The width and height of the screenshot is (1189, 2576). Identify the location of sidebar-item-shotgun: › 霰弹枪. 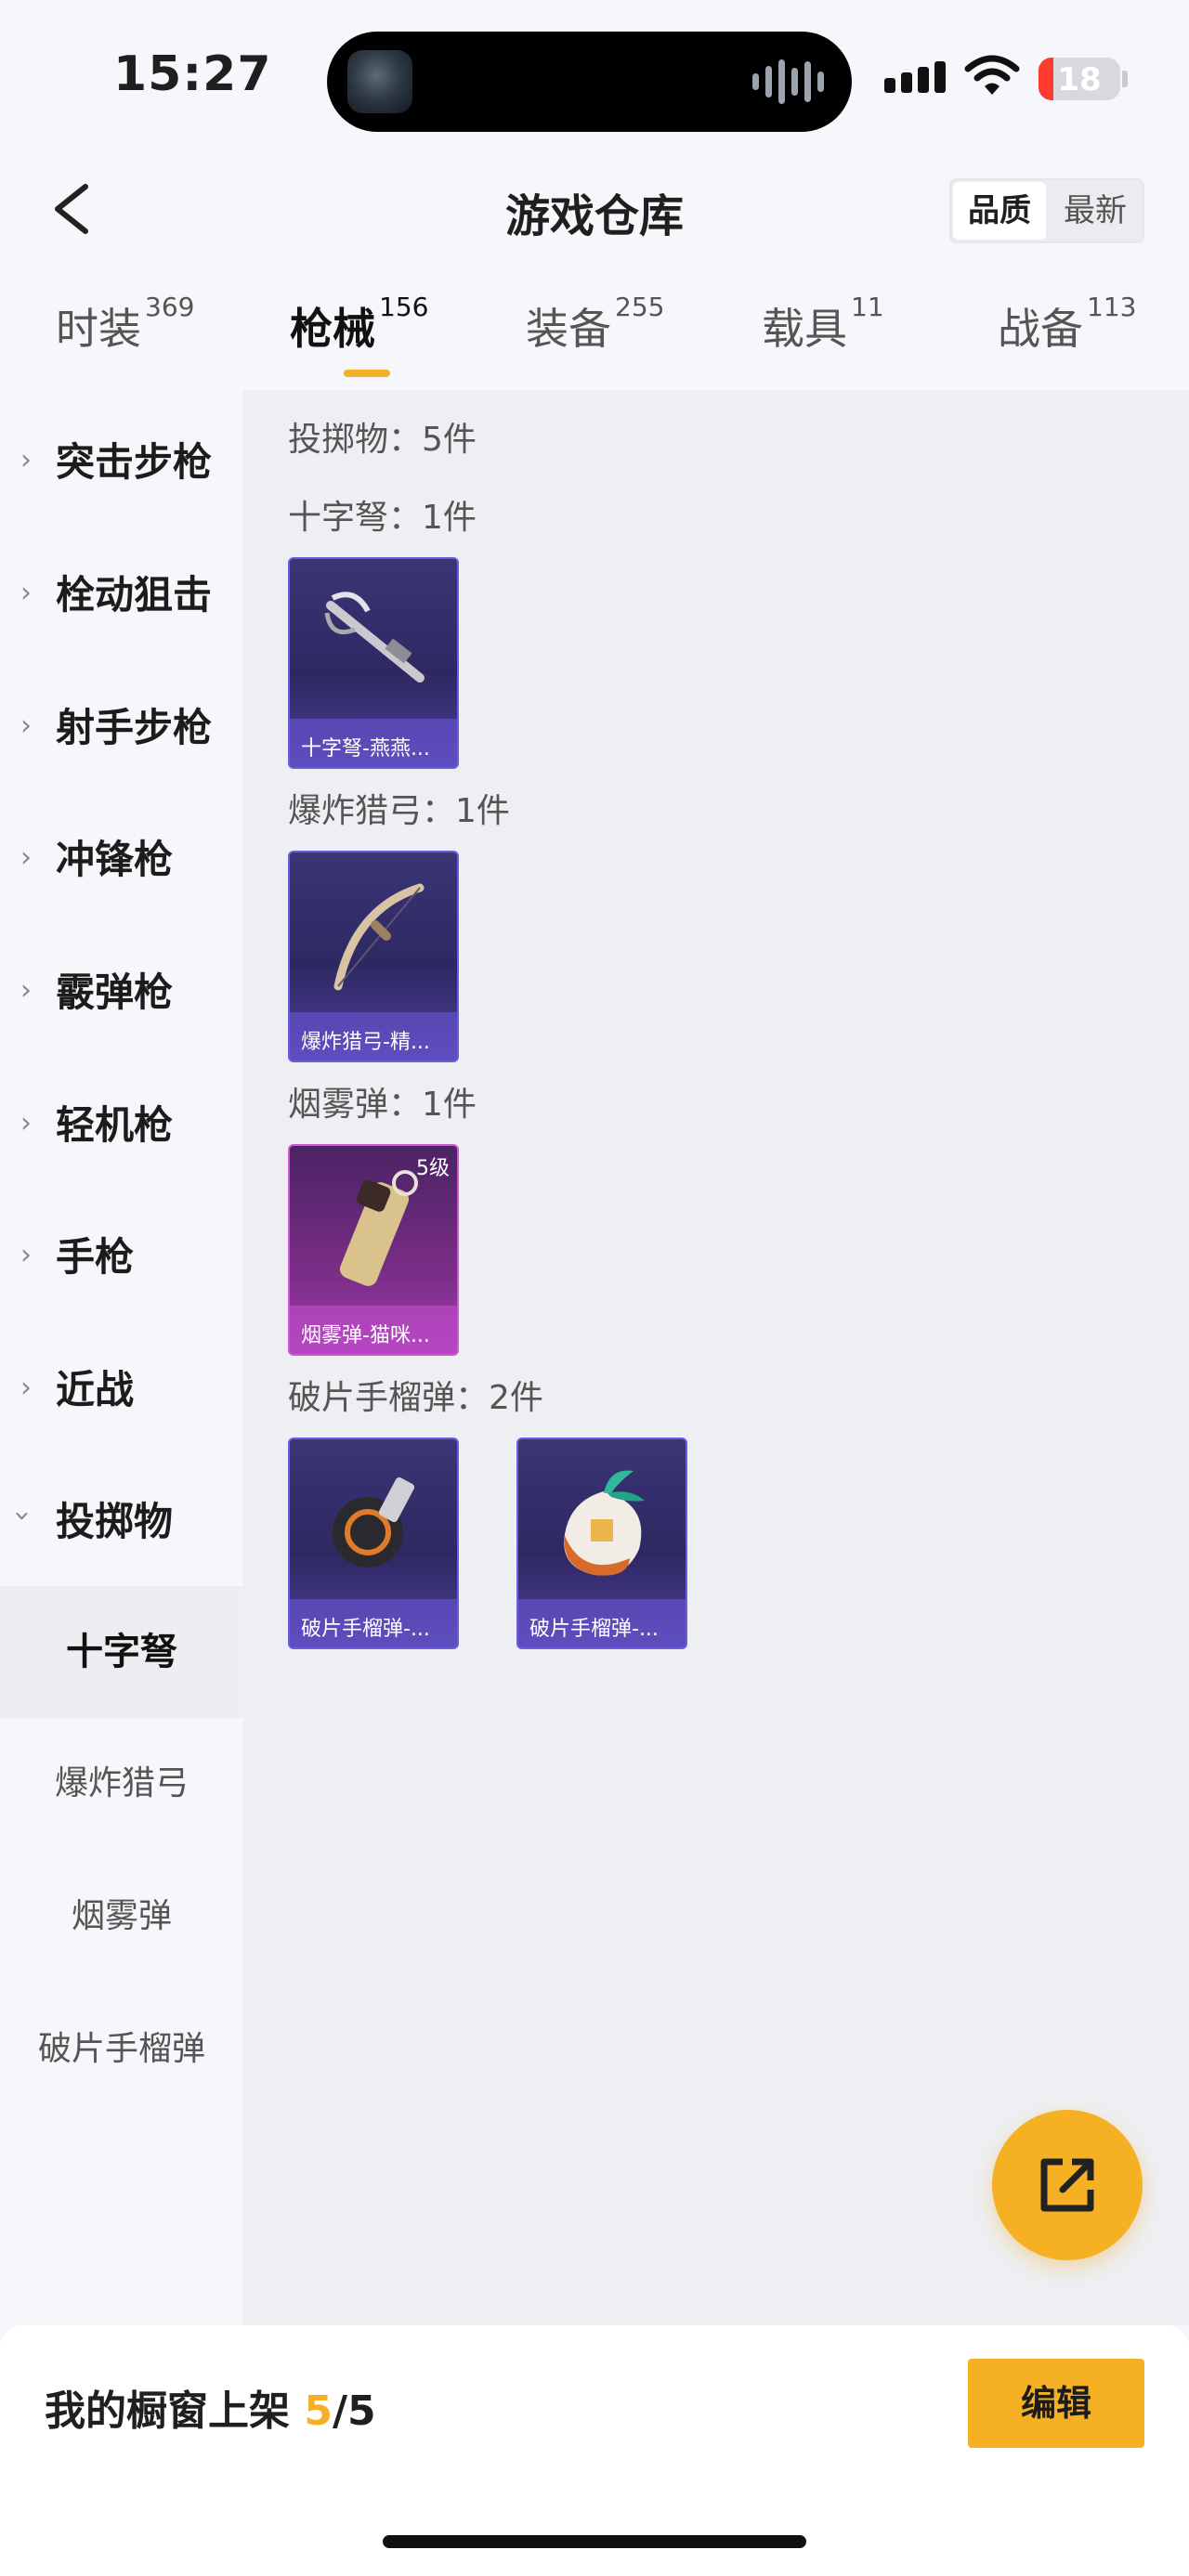
(122, 986).